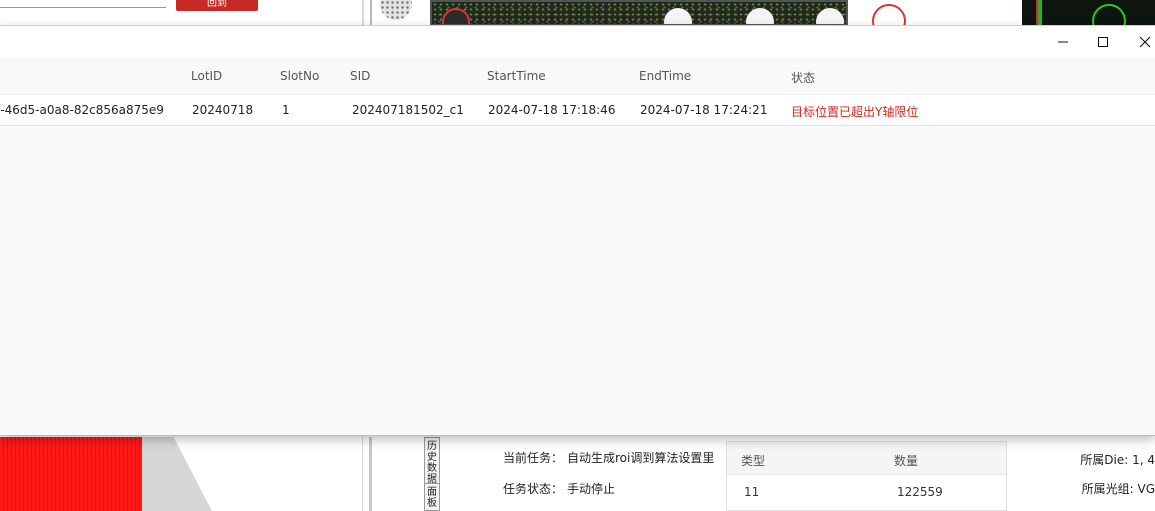  Describe the element at coordinates (360, 76) in the screenshot. I see `column-header-sid: SID` at that location.